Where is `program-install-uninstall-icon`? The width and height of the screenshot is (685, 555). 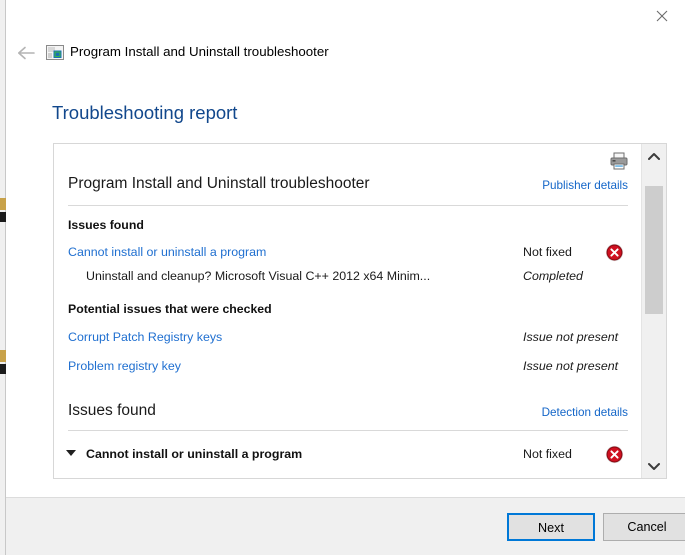
program-install-uninstall-icon is located at coordinates (55, 53).